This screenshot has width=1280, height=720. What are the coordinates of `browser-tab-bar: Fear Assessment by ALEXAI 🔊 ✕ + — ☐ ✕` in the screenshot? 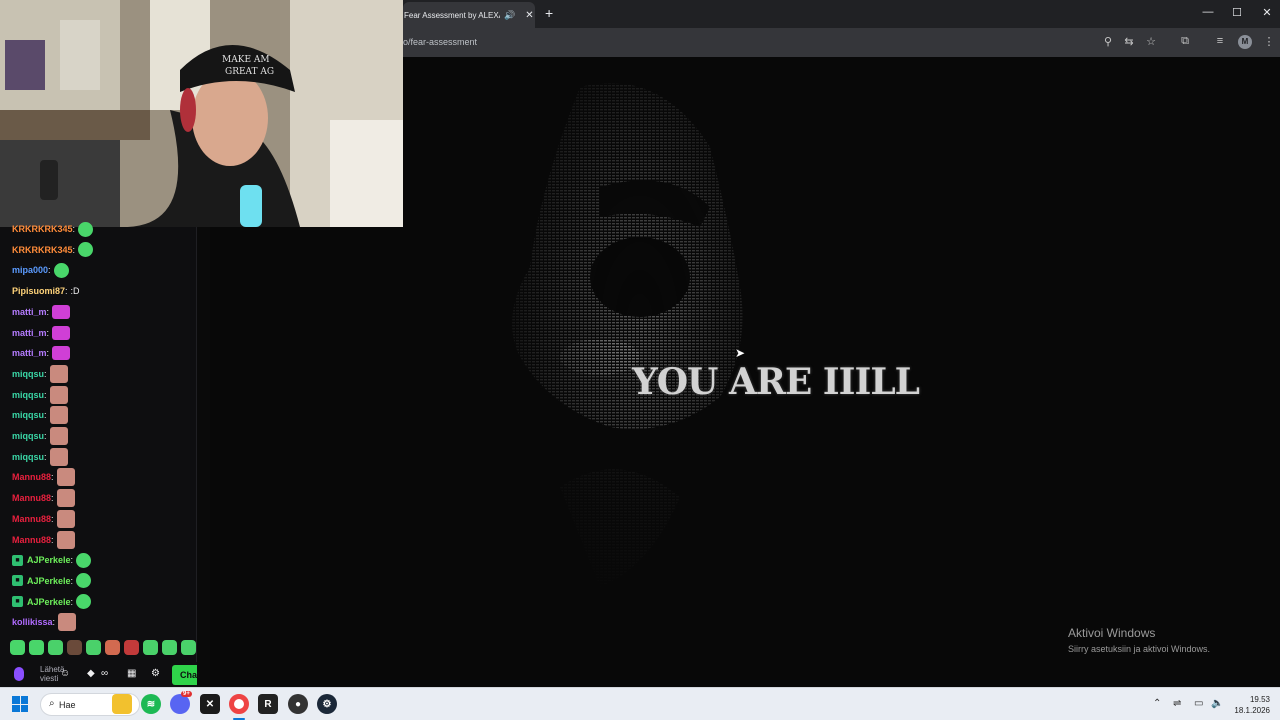 It's located at (841, 14).